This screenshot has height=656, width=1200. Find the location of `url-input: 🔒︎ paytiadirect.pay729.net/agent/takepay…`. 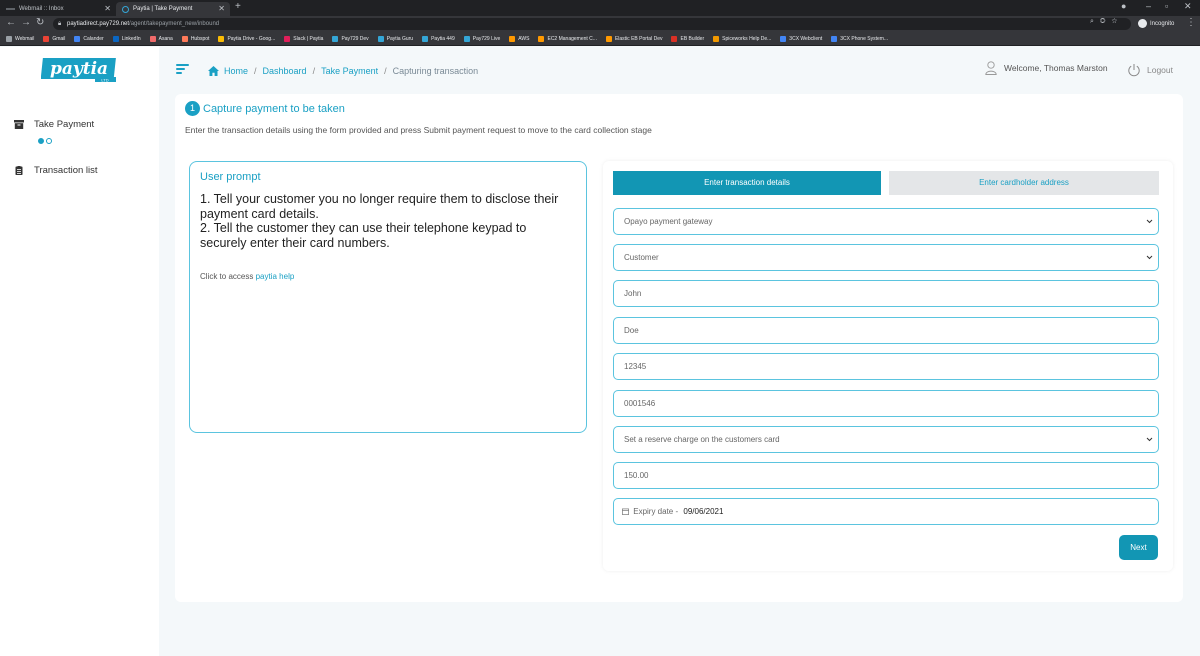

url-input: 🔒︎ paytiadirect.pay729.net/agent/takepay… is located at coordinates (592, 24).